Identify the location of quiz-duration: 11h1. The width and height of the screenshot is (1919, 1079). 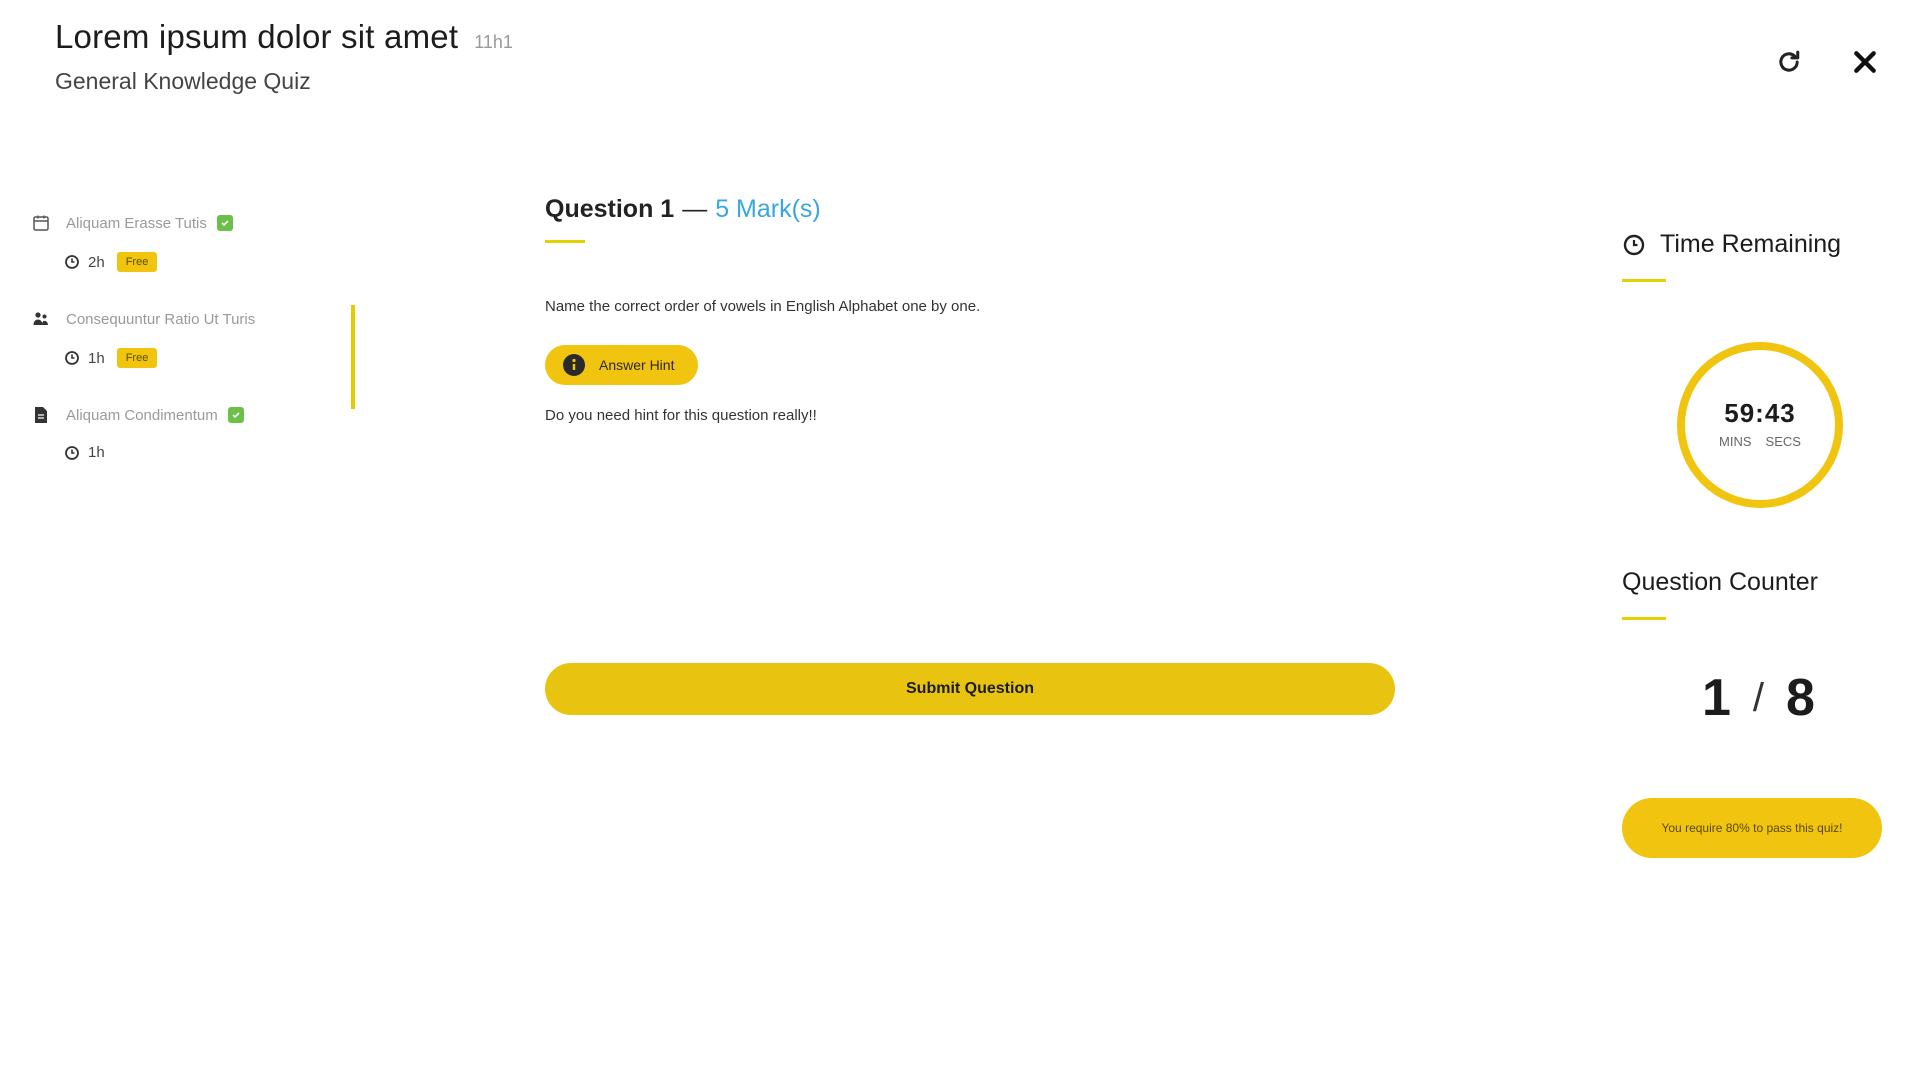
(493, 42).